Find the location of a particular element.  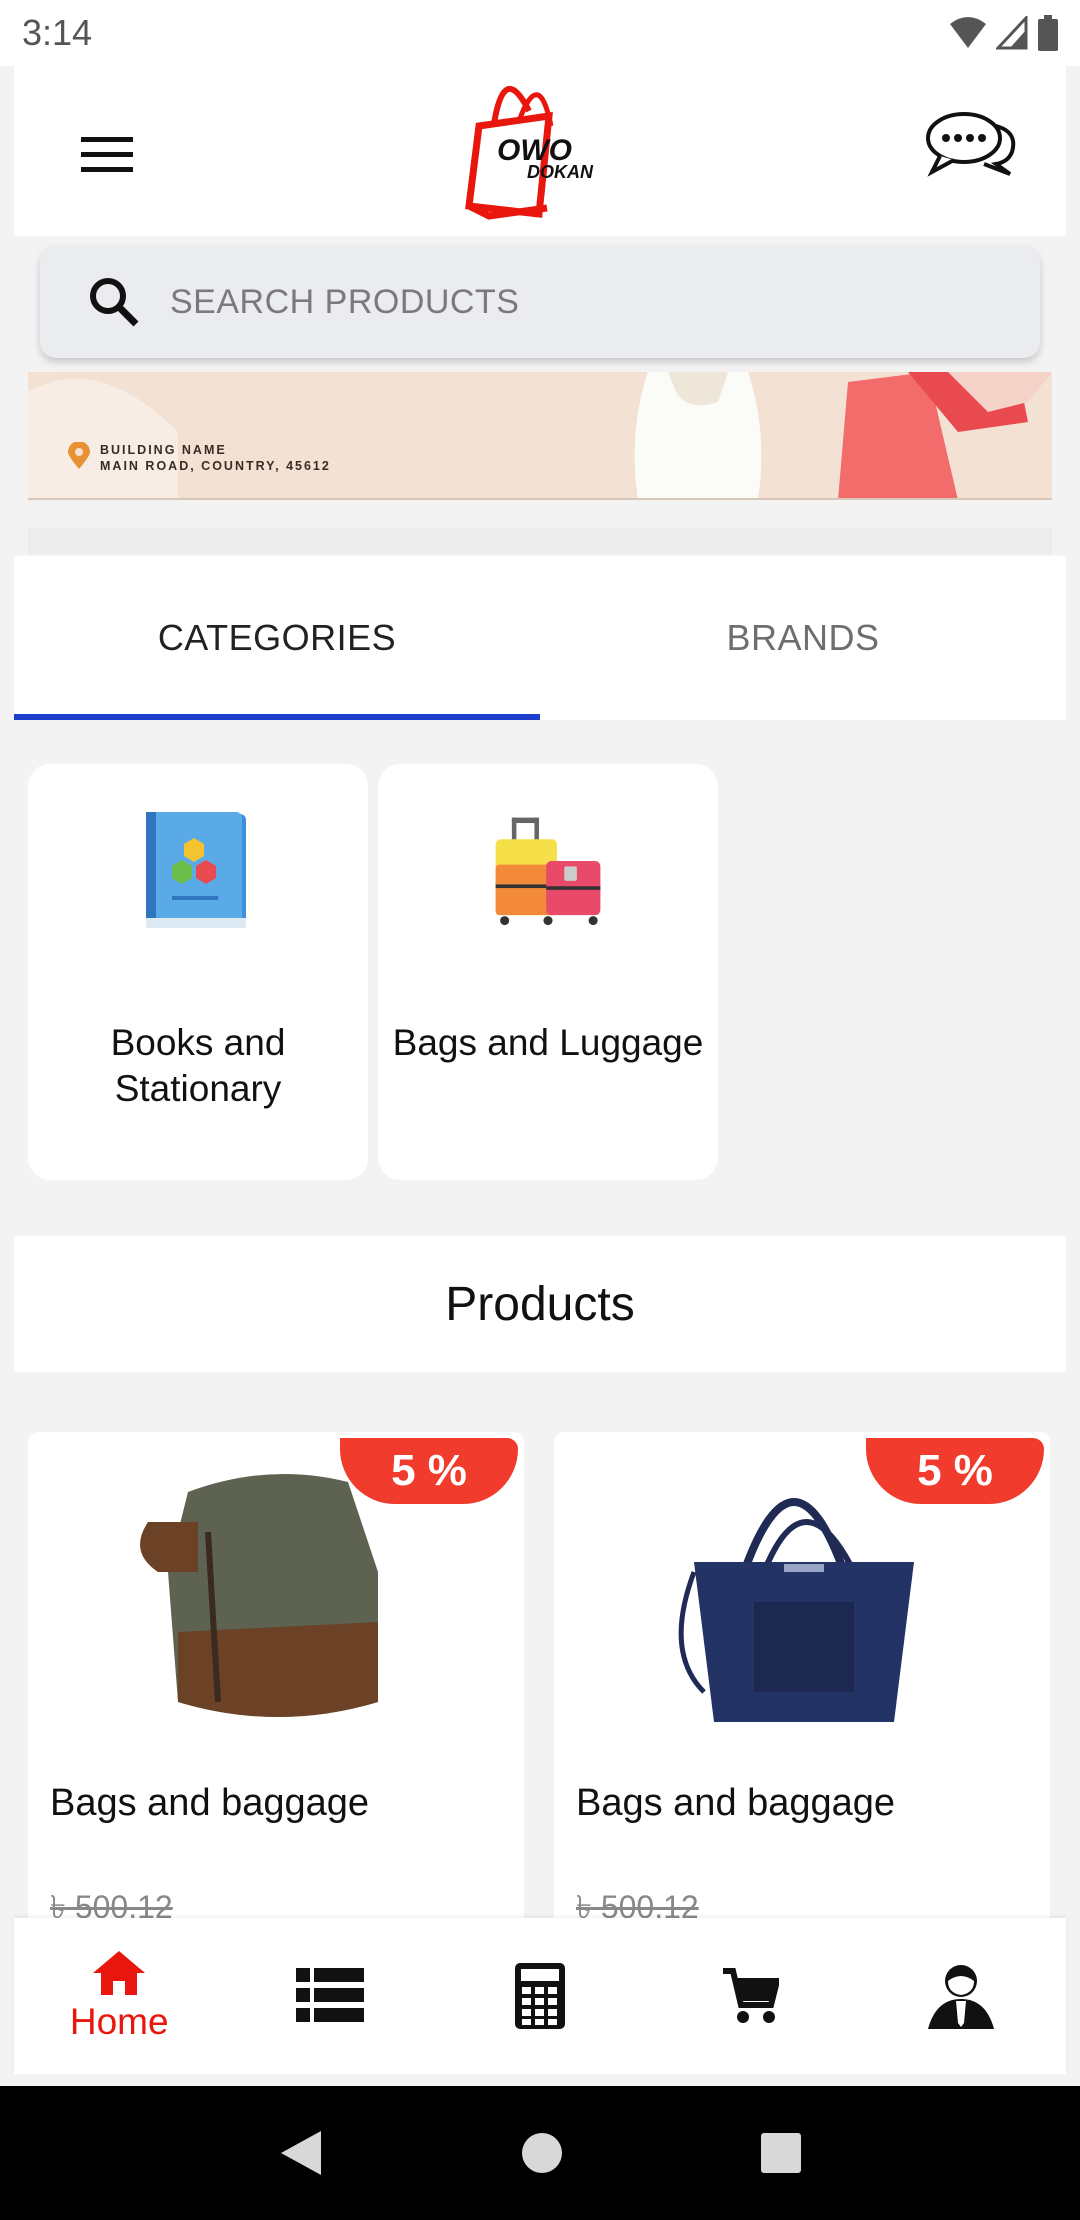

profile-icon is located at coordinates (960, 1997).